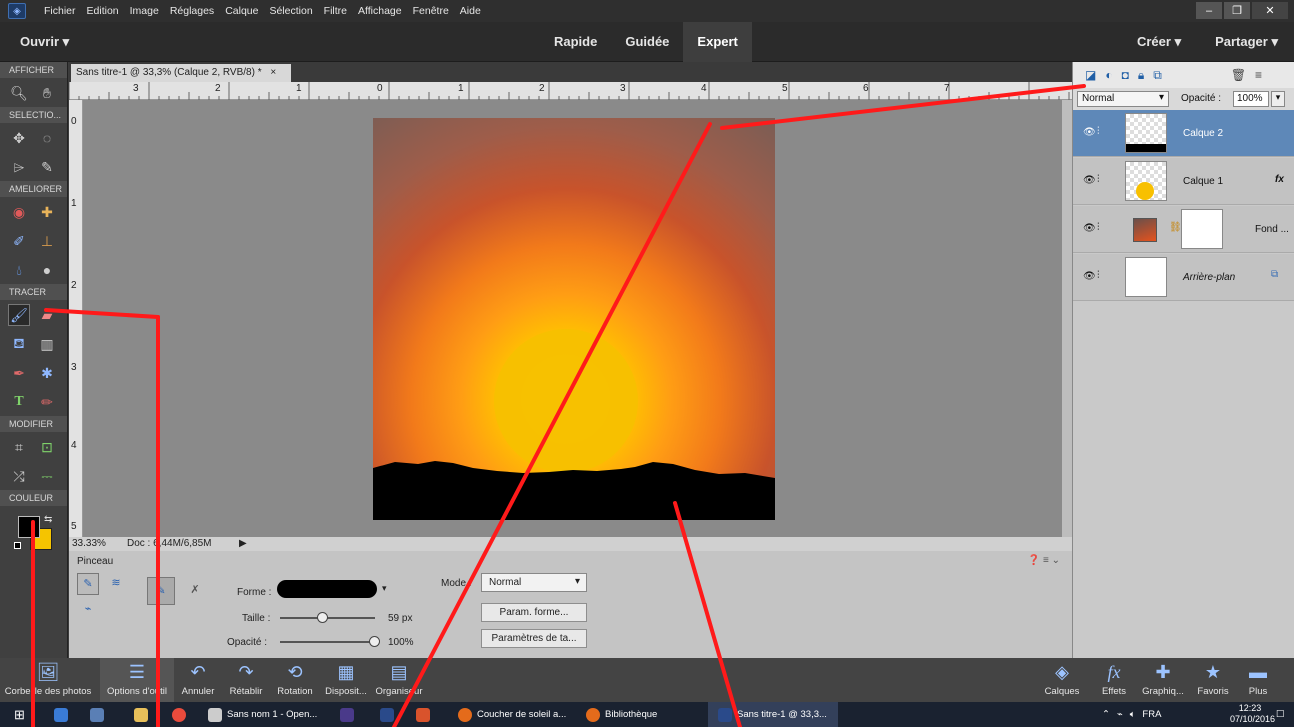 Image resolution: width=1294 pixels, height=727 pixels. I want to click on type-tool-icon: T, so click(19, 402).